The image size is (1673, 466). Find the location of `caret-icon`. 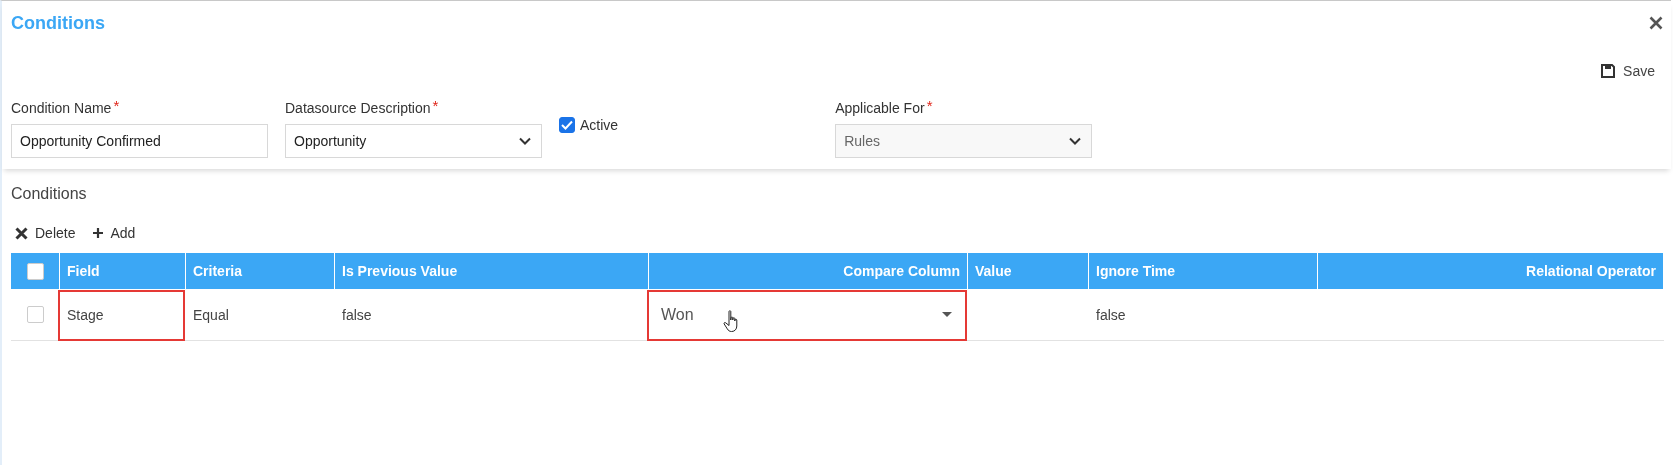

caret-icon is located at coordinates (947, 314).